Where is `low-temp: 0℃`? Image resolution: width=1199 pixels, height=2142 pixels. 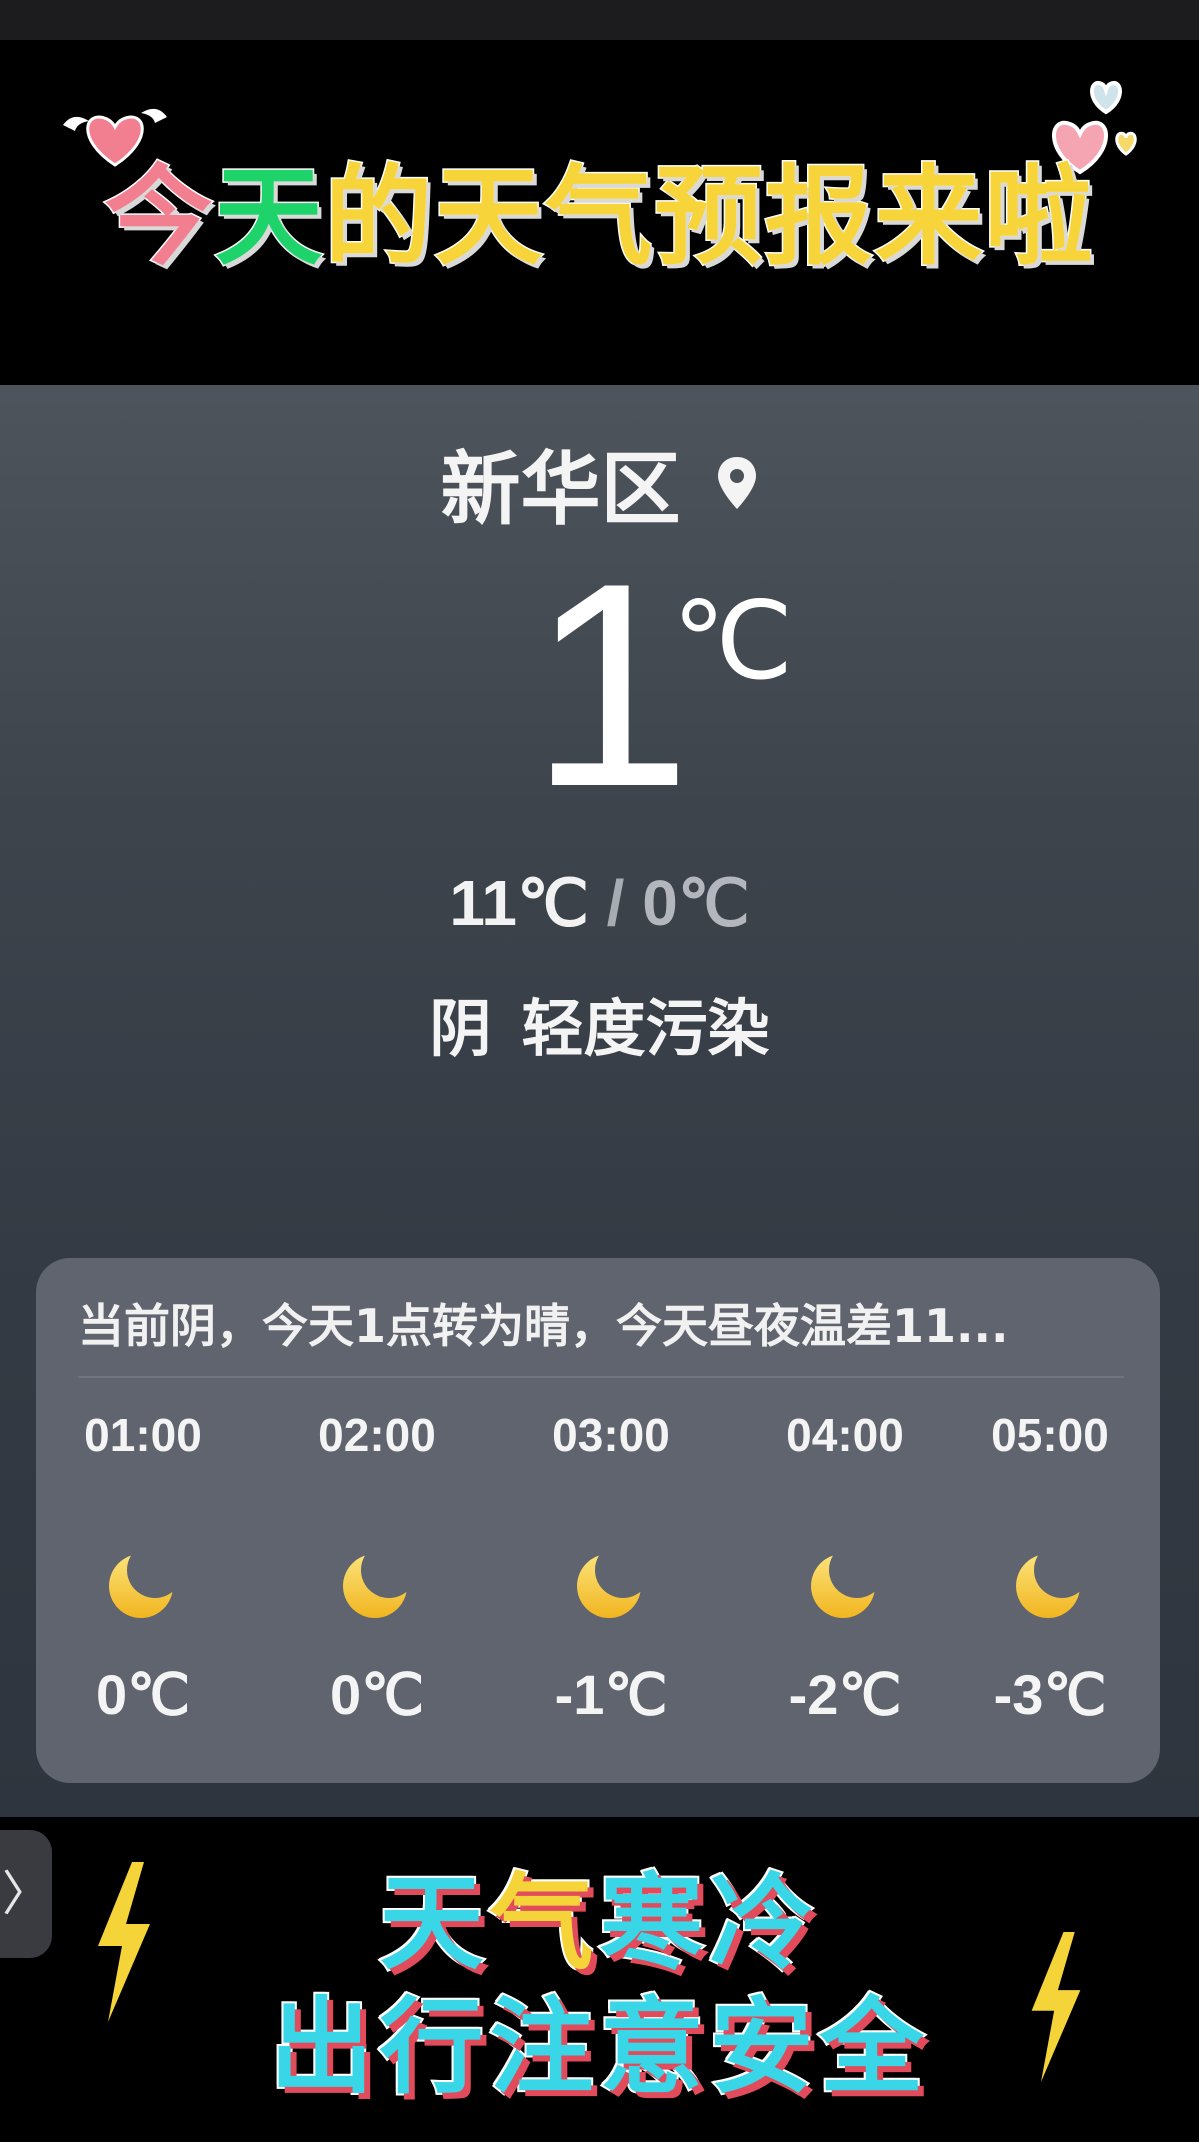 low-temp: 0℃ is located at coordinates (696, 903).